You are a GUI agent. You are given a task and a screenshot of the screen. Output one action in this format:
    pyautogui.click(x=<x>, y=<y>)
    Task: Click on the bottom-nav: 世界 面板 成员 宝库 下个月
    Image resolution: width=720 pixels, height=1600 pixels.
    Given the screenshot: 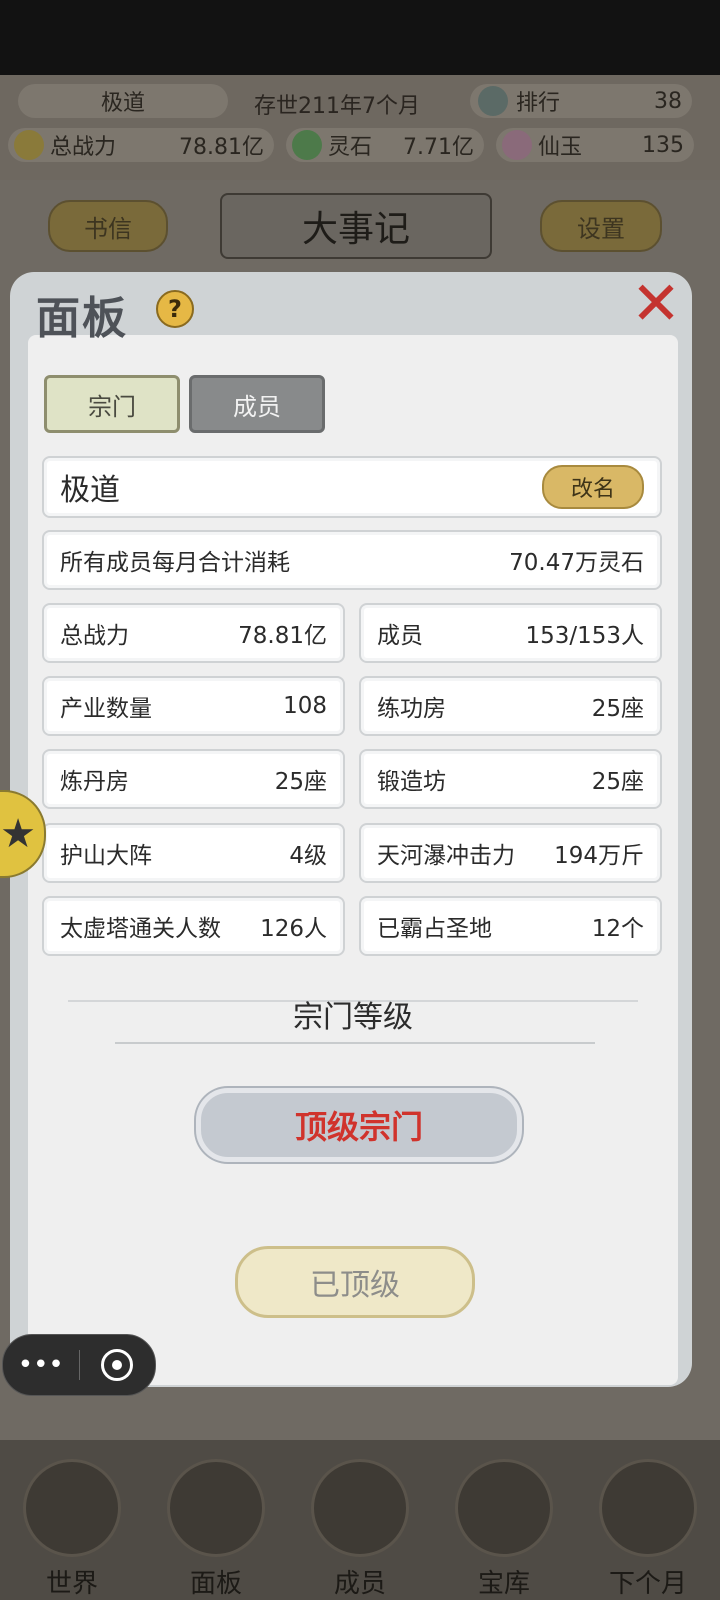 What is the action you would take?
    pyautogui.click(x=360, y=1520)
    